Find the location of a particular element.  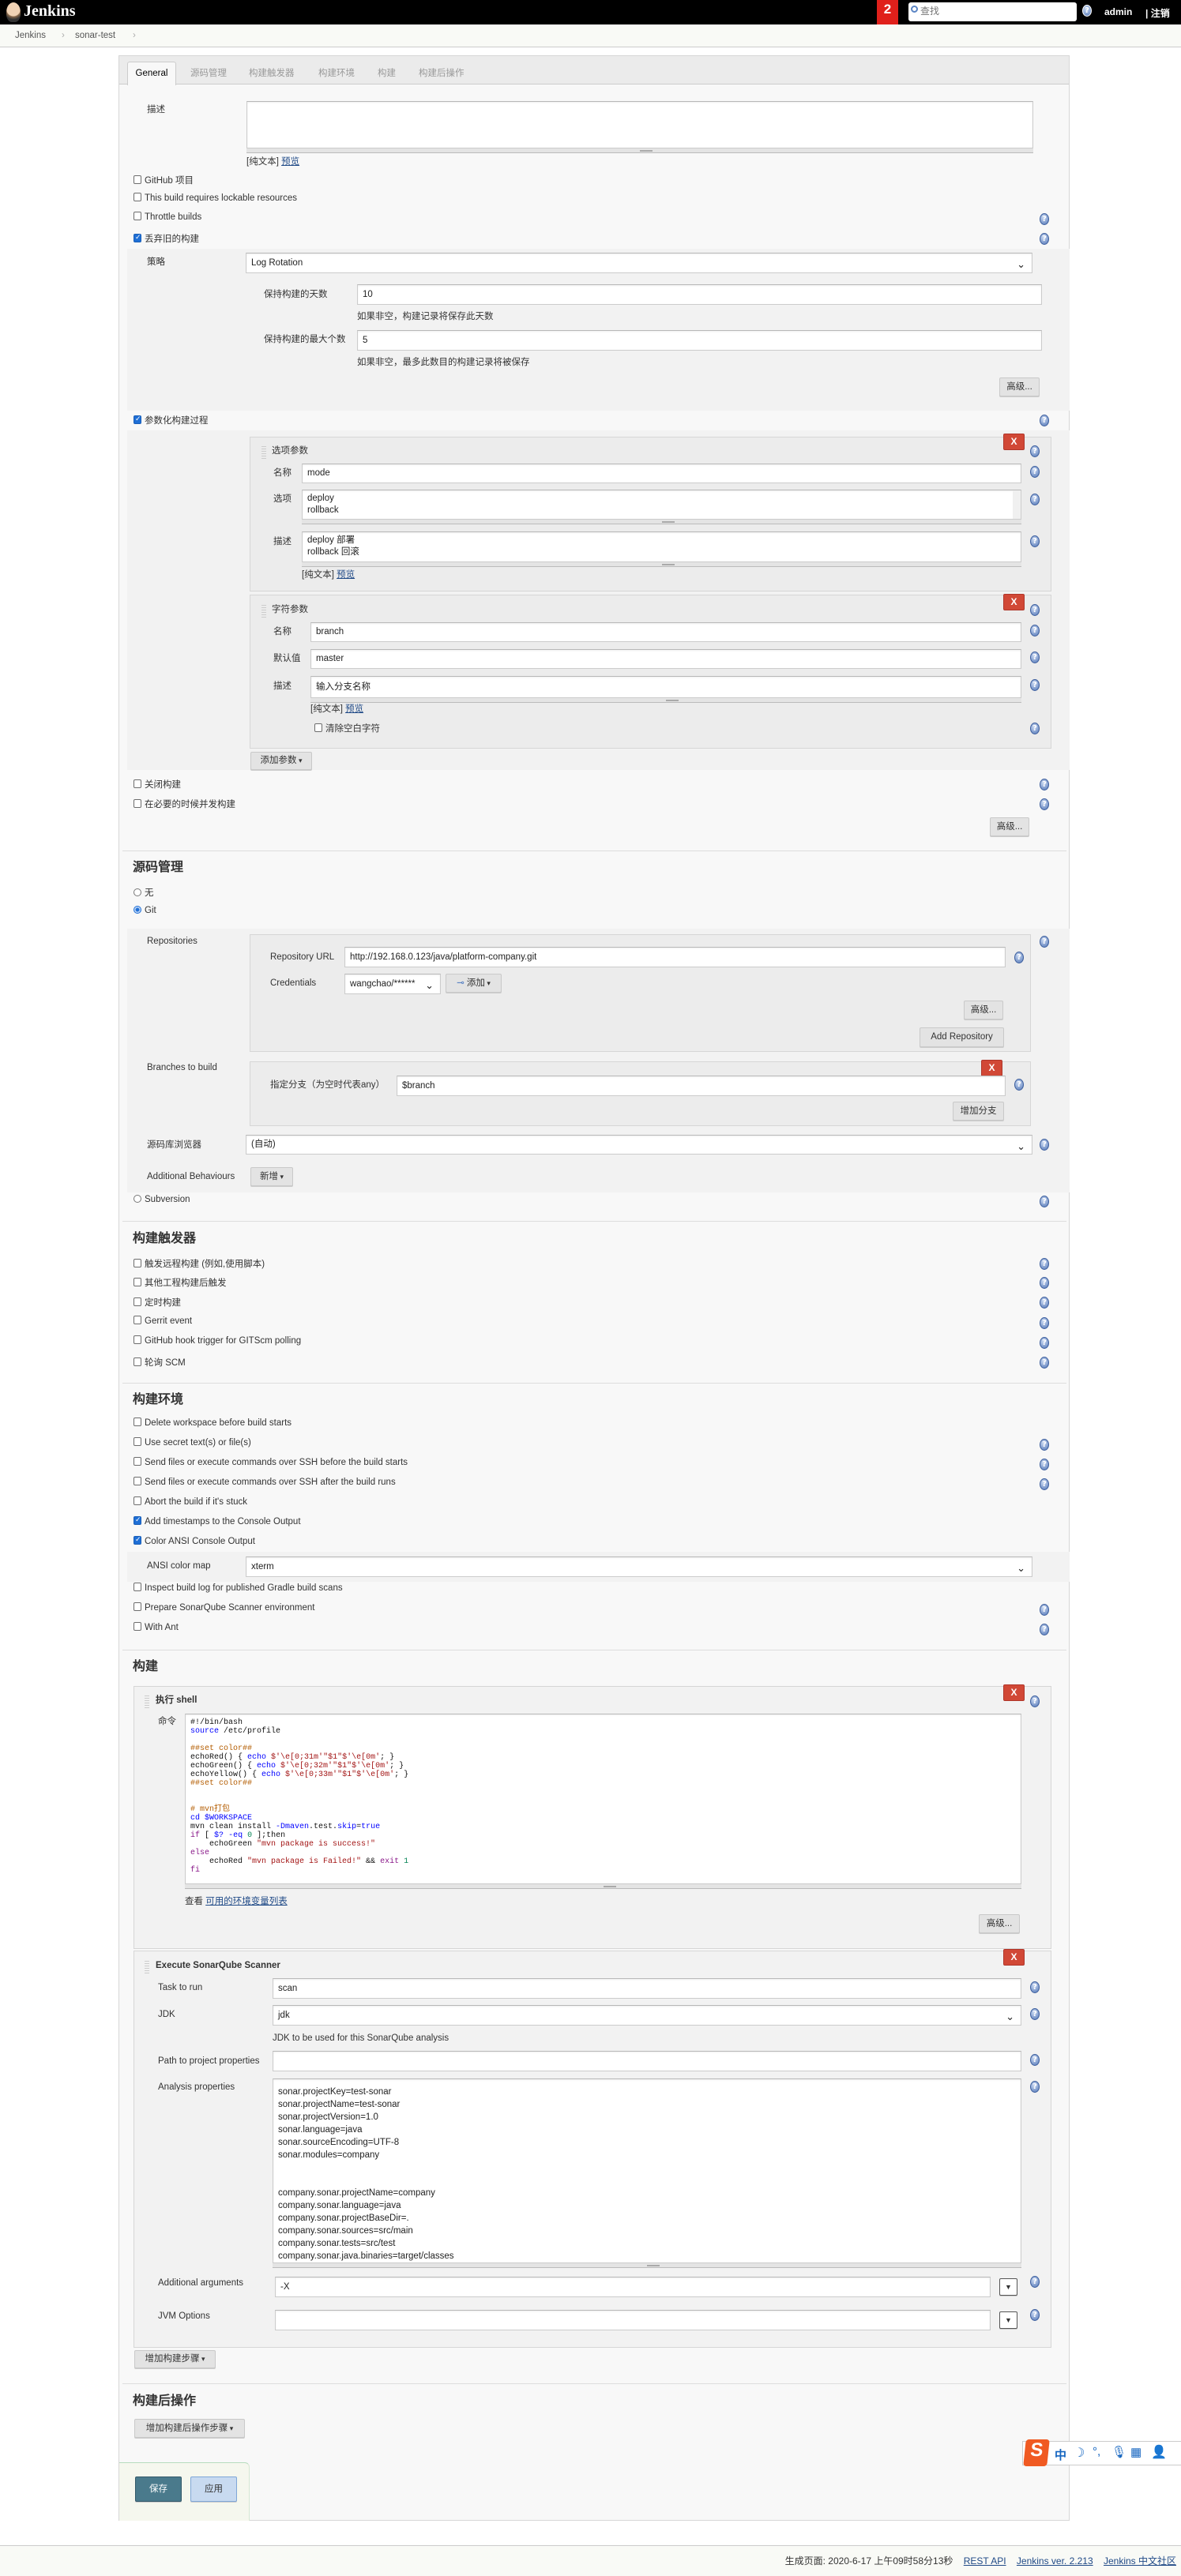

trigger-option: GitHub hook trigger for GITScm polling is located at coordinates (217, 1342).